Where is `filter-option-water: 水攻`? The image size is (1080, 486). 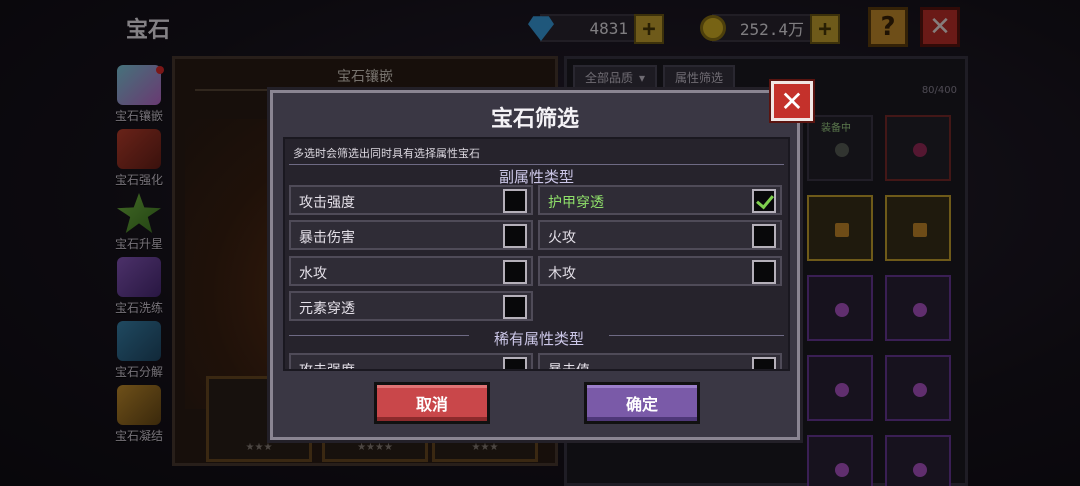 filter-option-water: 水攻 is located at coordinates (411, 271).